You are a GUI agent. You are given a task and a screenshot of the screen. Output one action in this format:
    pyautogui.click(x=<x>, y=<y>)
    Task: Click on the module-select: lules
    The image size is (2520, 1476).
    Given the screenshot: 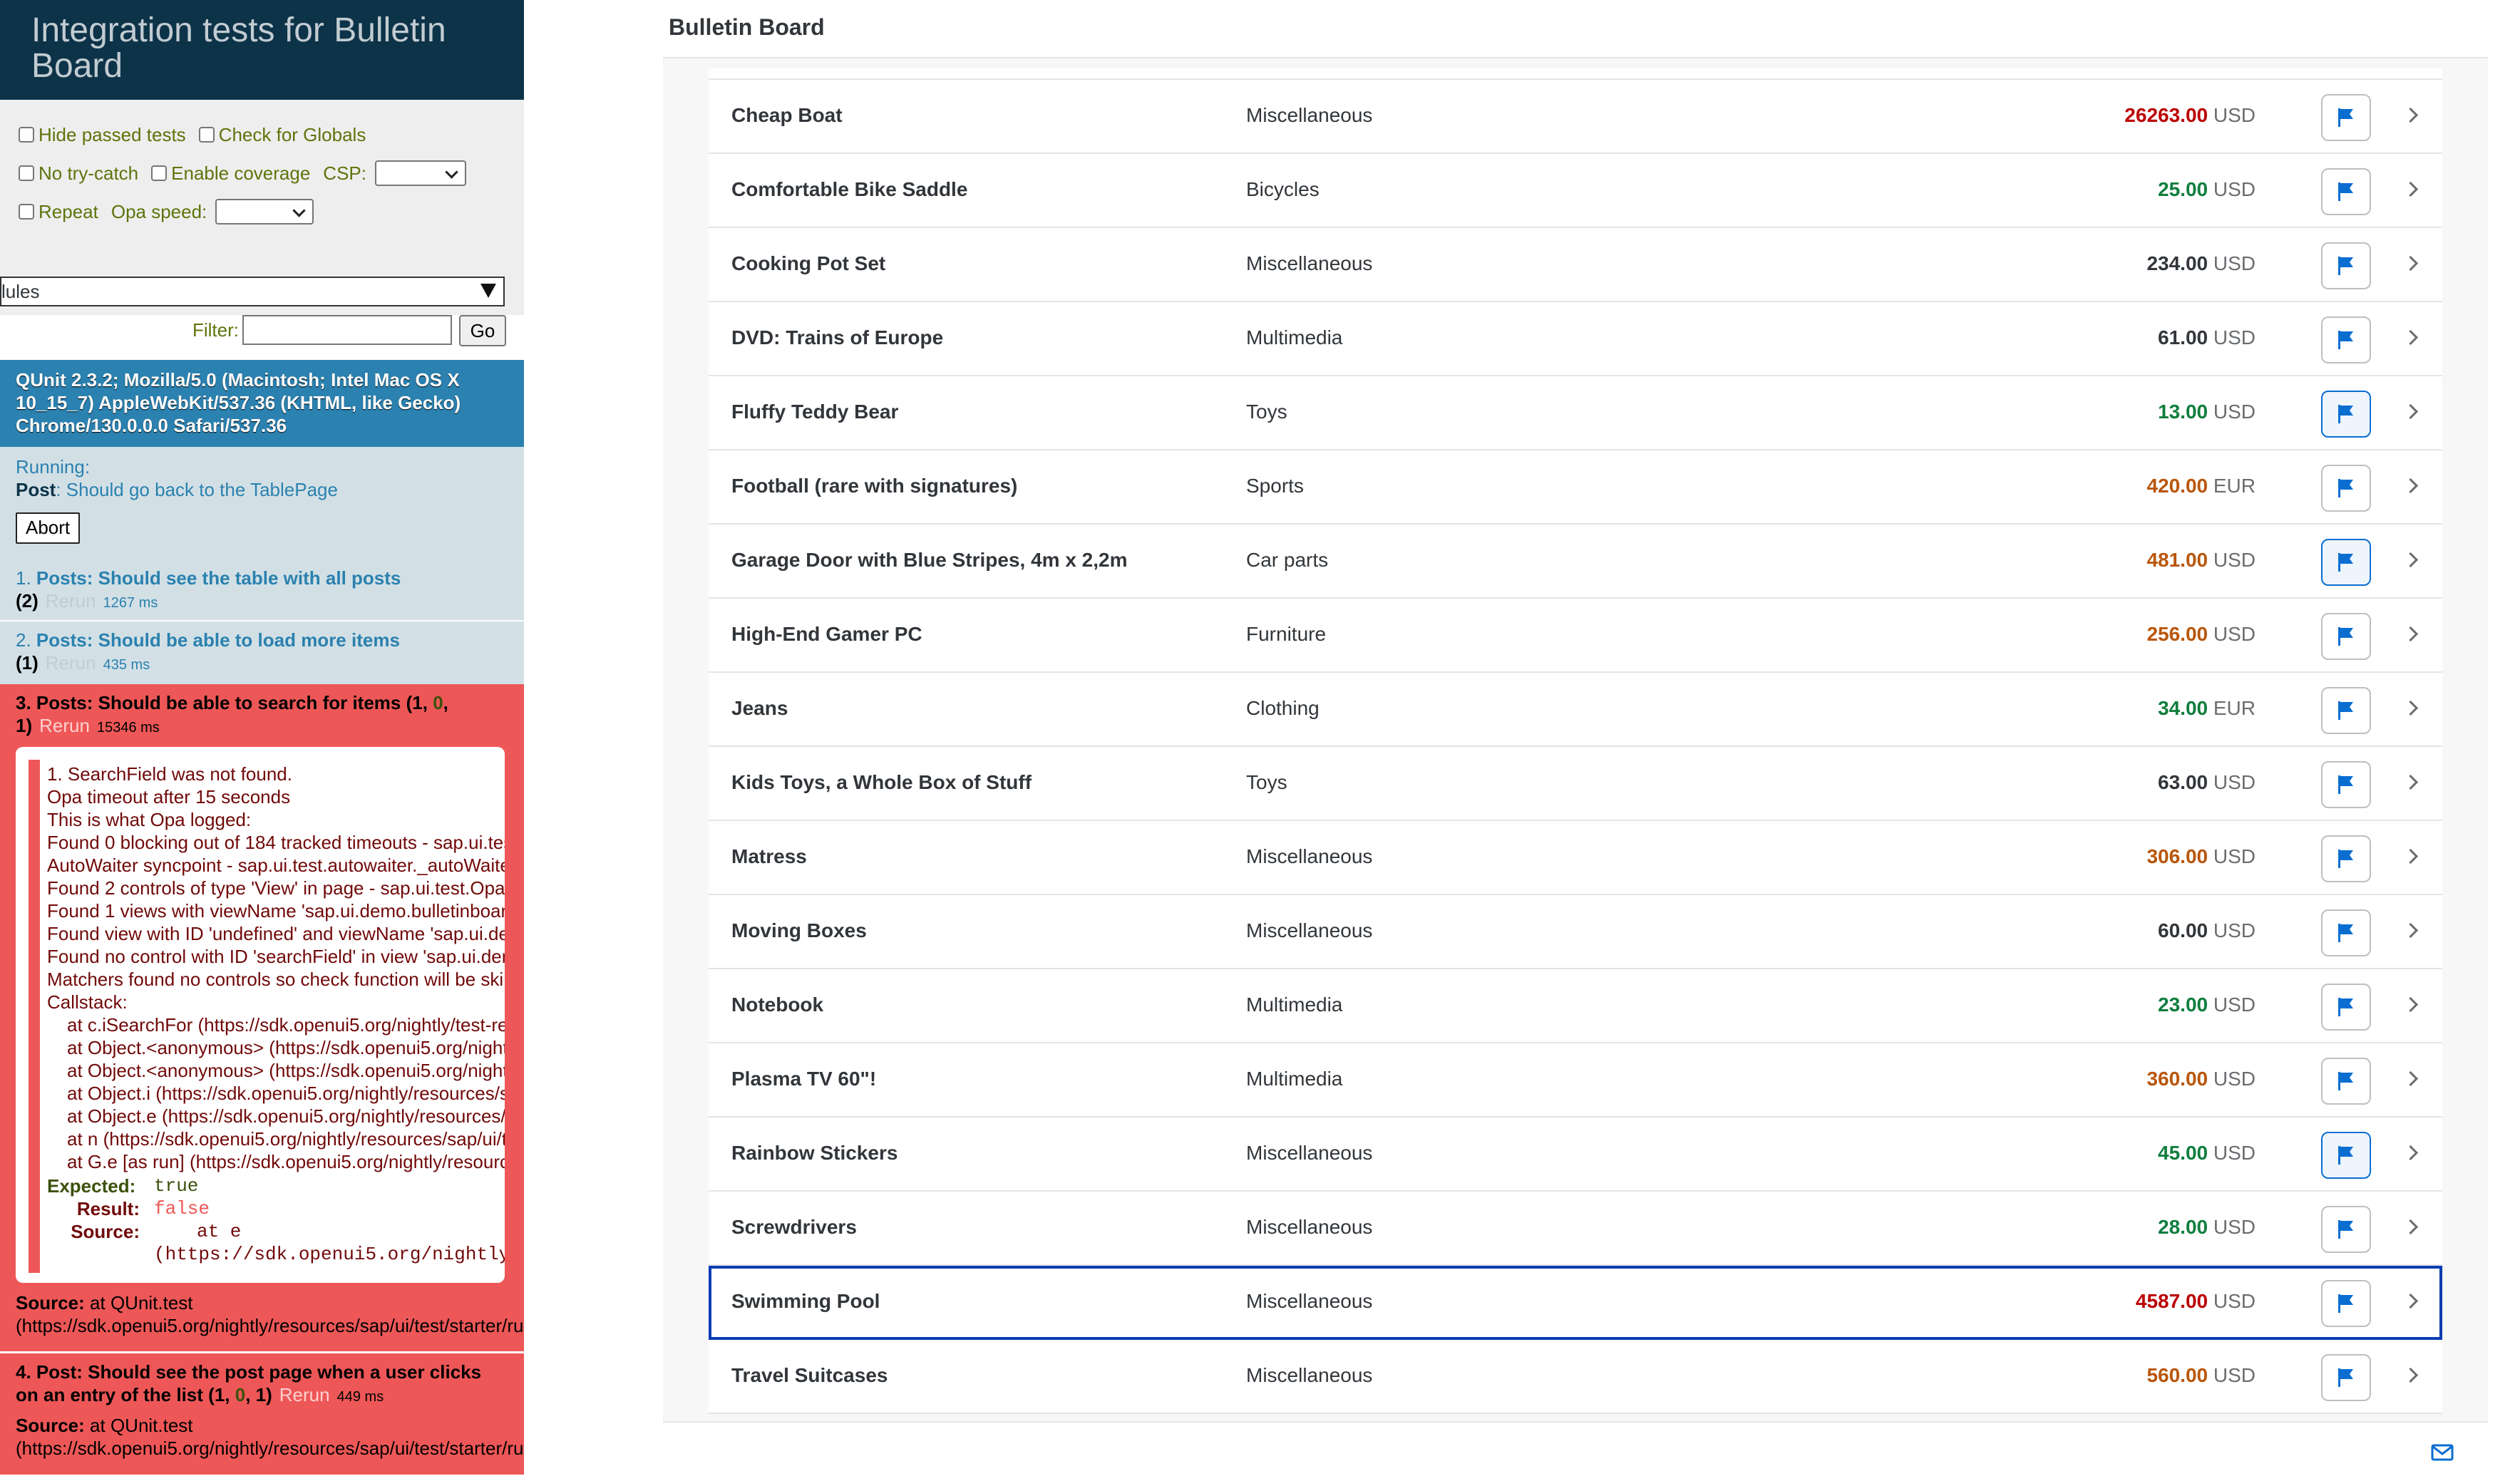 What is the action you would take?
    pyautogui.click(x=252, y=291)
    